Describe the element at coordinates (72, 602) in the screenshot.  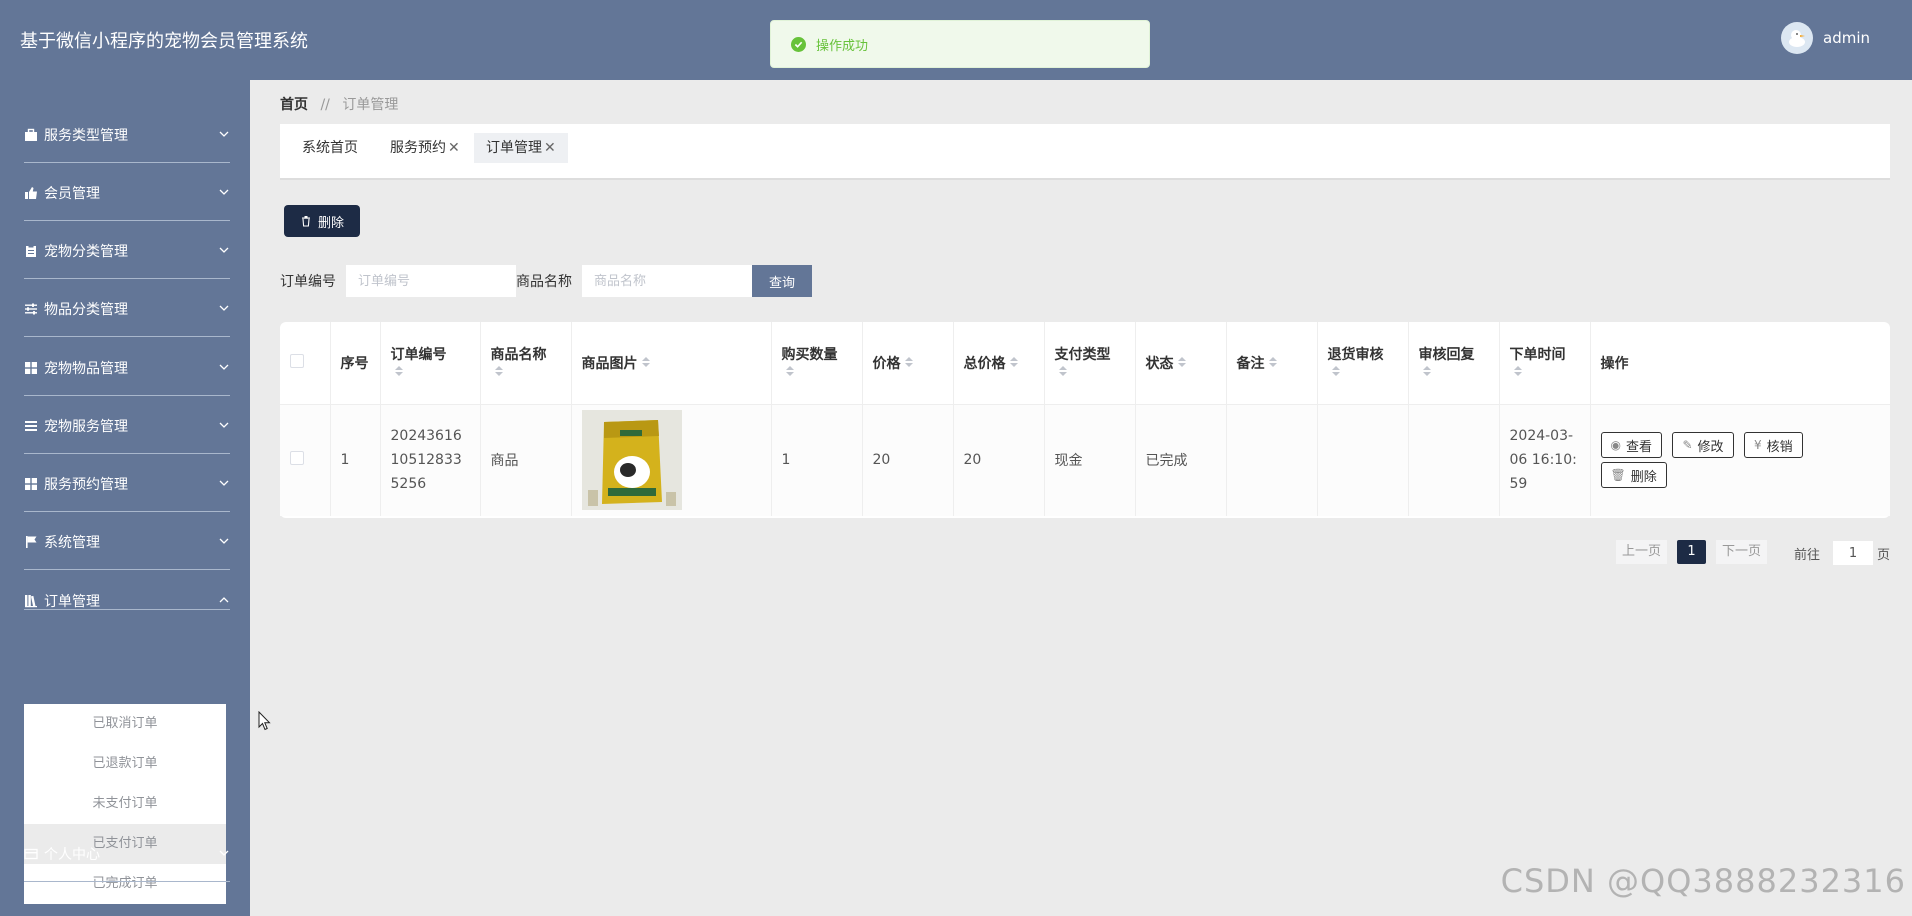
I see `sidebar-item-label: 订单管理` at that location.